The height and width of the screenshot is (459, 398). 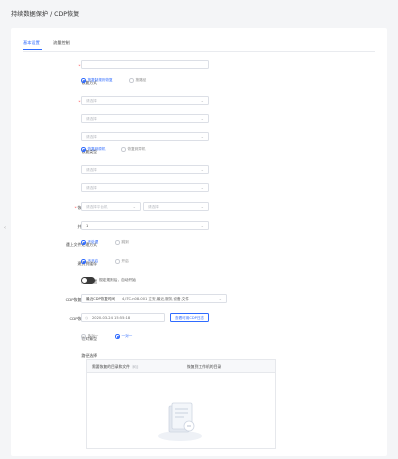 I want to click on row-agent: 代理 请选择⌄, so click(x=199, y=170).